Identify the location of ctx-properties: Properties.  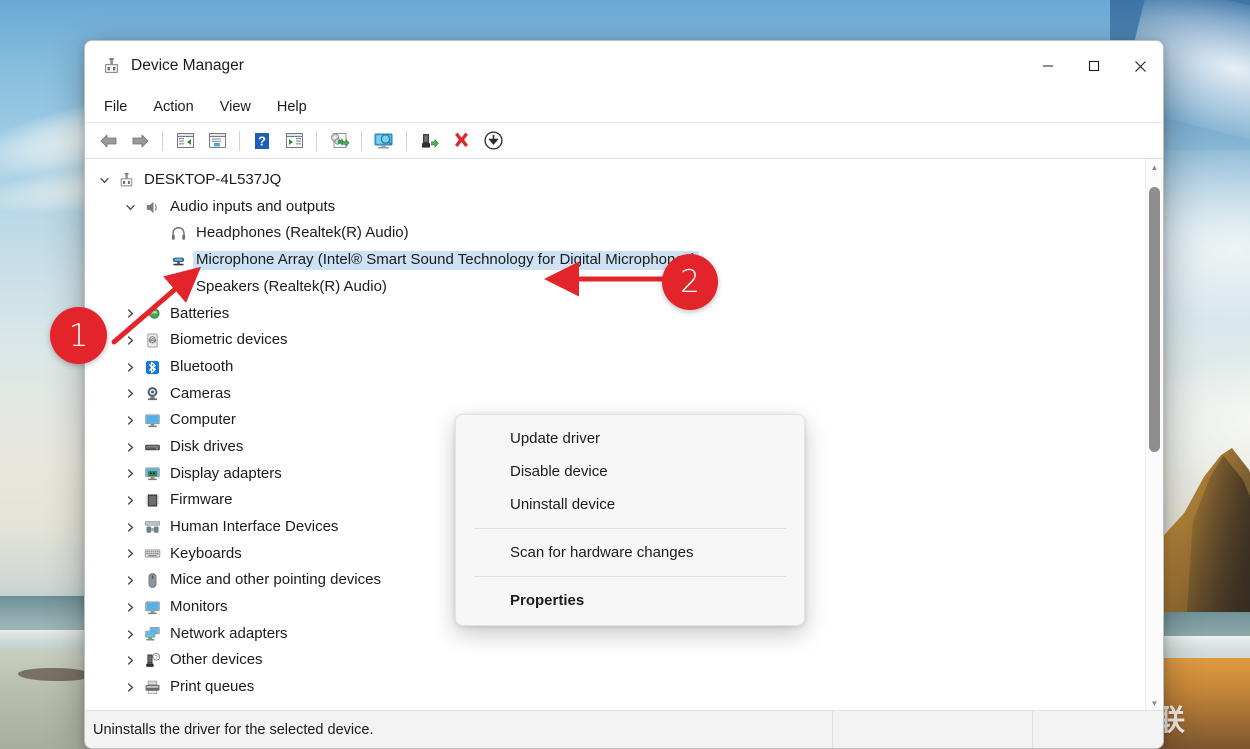
(630, 600).